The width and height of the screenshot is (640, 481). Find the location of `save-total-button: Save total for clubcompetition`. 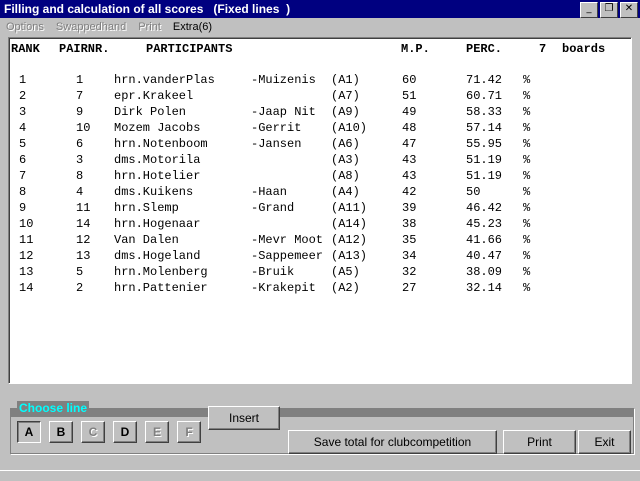

save-total-button: Save total for clubcompetition is located at coordinates (392, 442).